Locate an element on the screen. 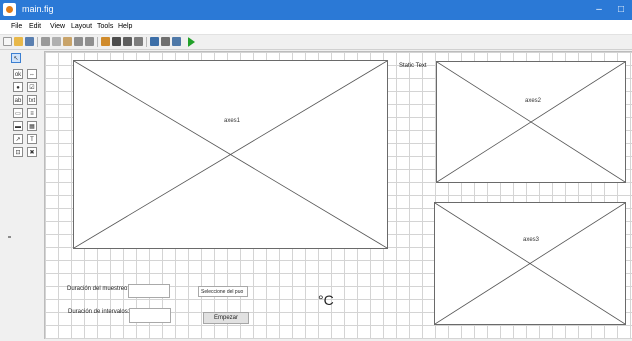 The image size is (632, 341). axes2-placeholder-icon is located at coordinates (531, 122).